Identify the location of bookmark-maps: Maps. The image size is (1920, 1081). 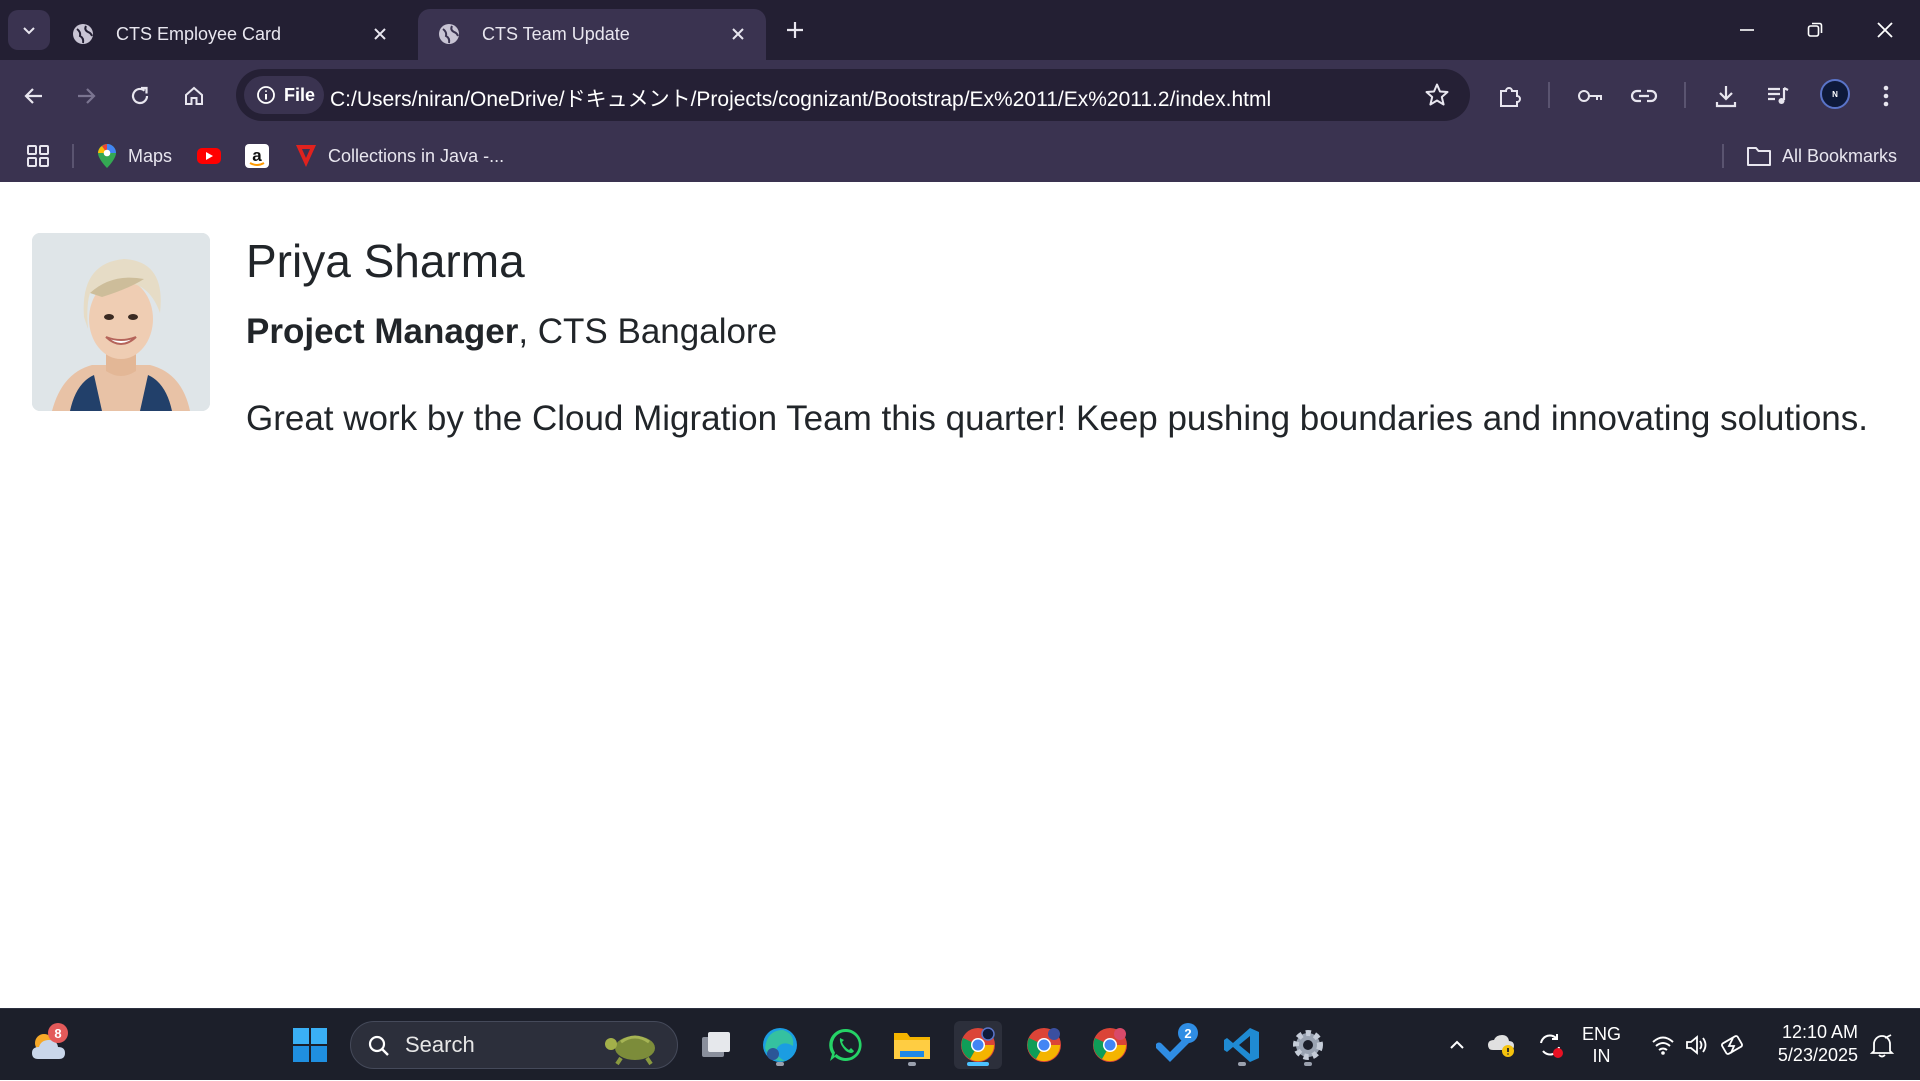
(134, 156).